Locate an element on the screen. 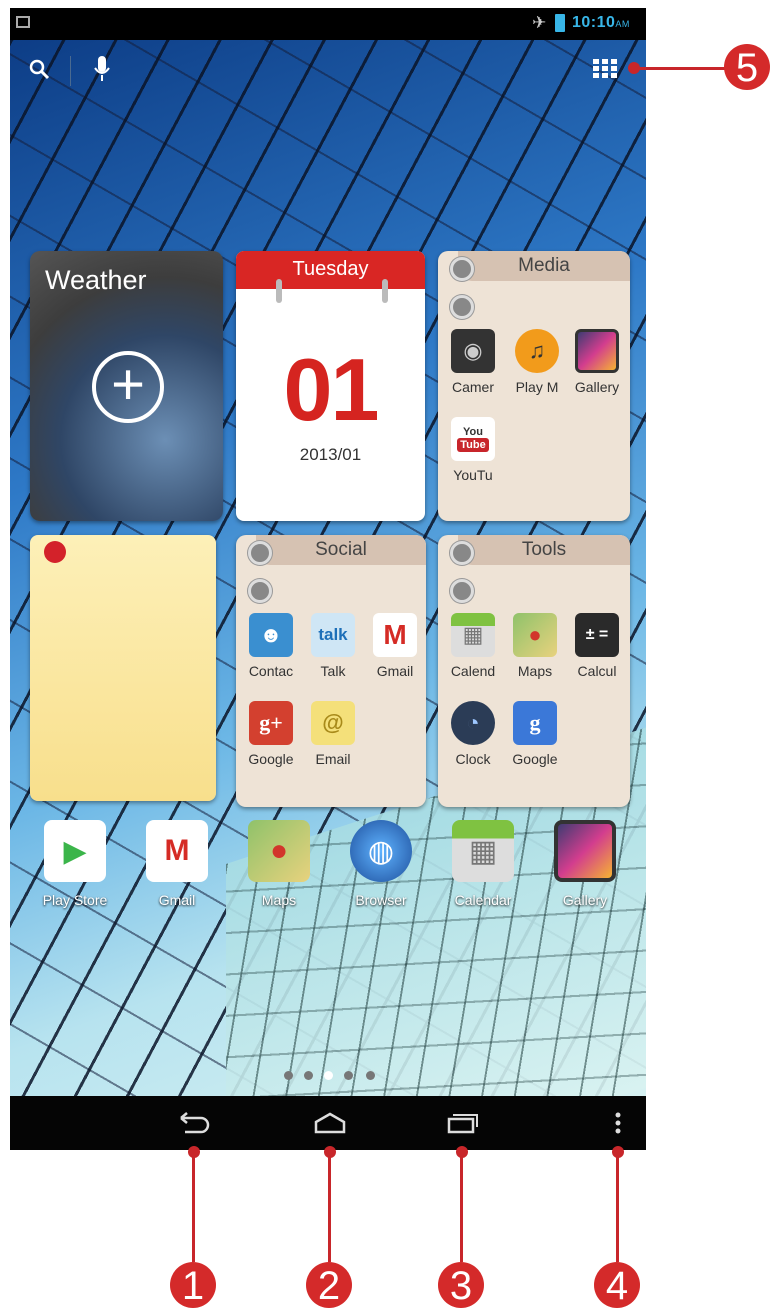 This screenshot has height=1315, width=774. youtube-icon-bottom: Tube is located at coordinates (473, 445).